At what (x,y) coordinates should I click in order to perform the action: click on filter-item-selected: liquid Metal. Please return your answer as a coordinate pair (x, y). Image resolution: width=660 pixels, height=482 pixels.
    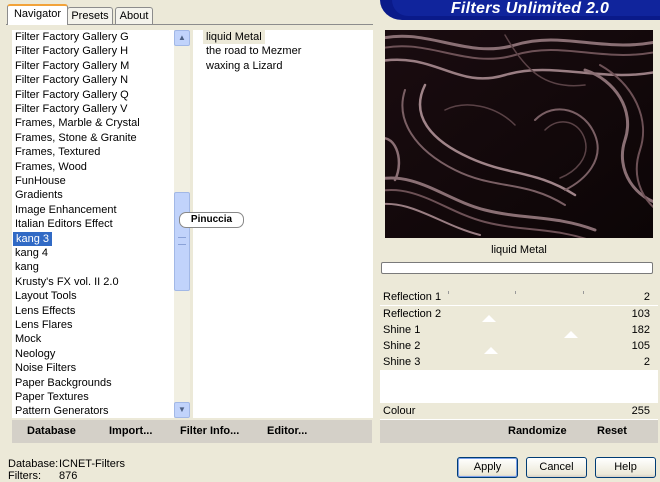
    Looking at the image, I should click on (234, 37).